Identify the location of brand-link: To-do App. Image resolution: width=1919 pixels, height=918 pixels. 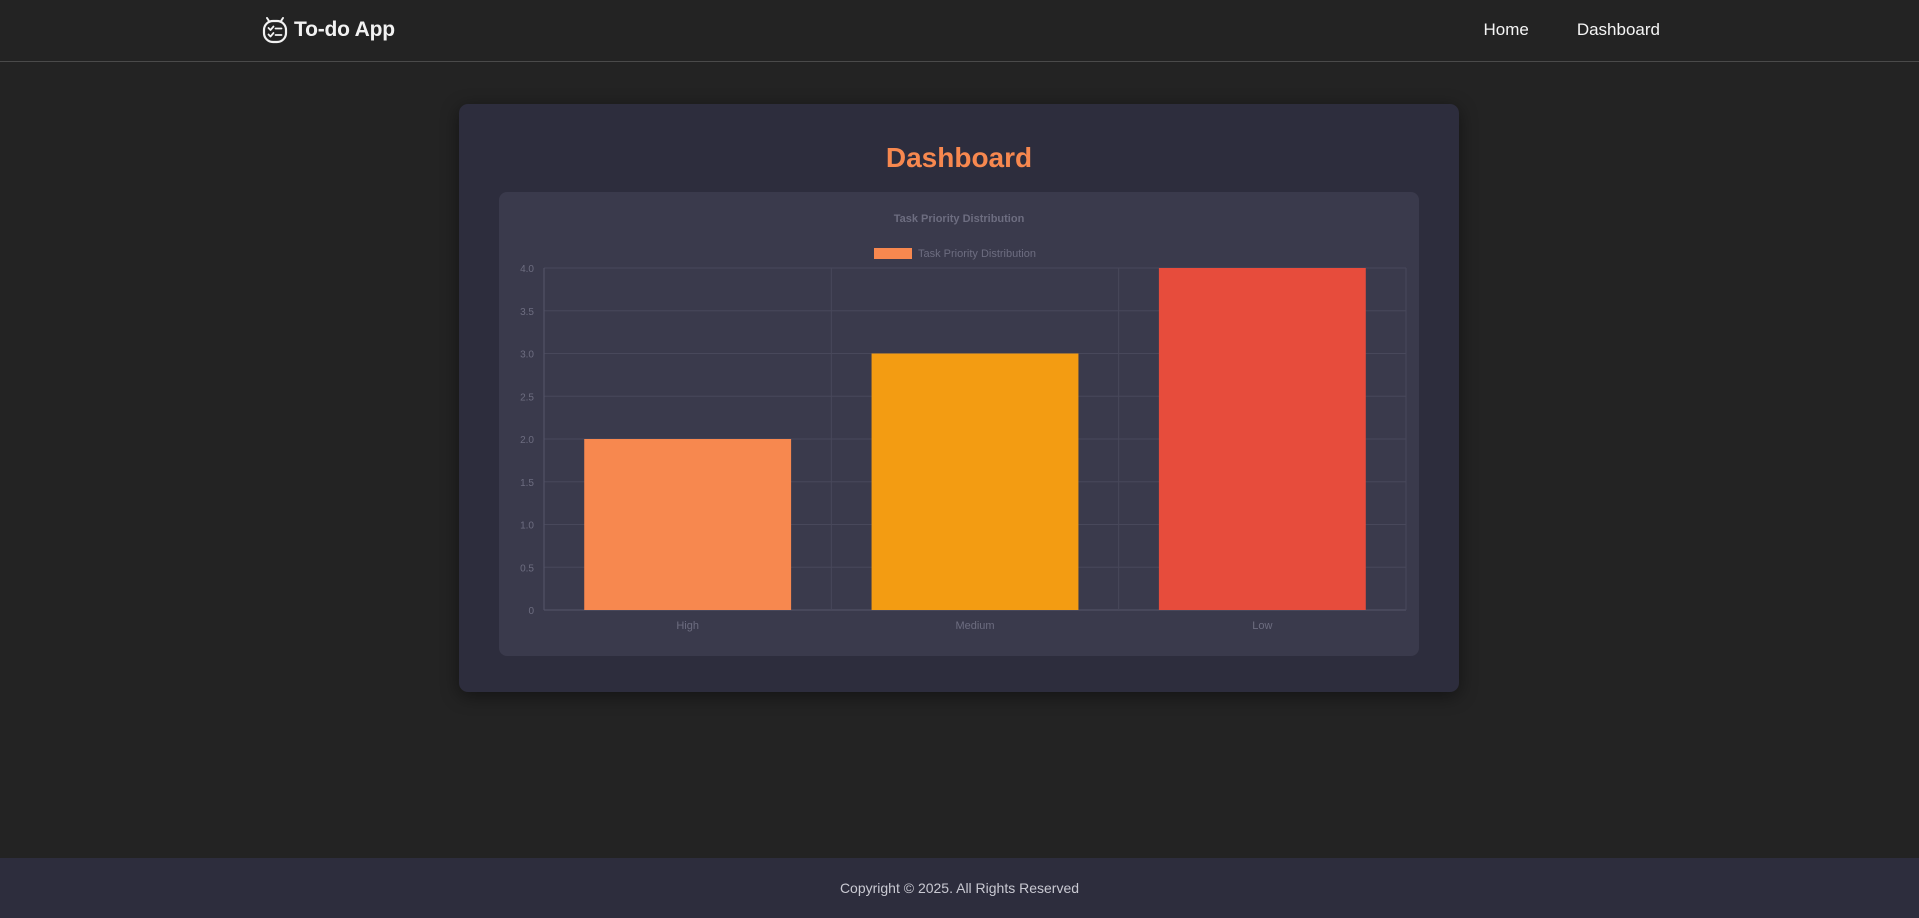
(328, 30).